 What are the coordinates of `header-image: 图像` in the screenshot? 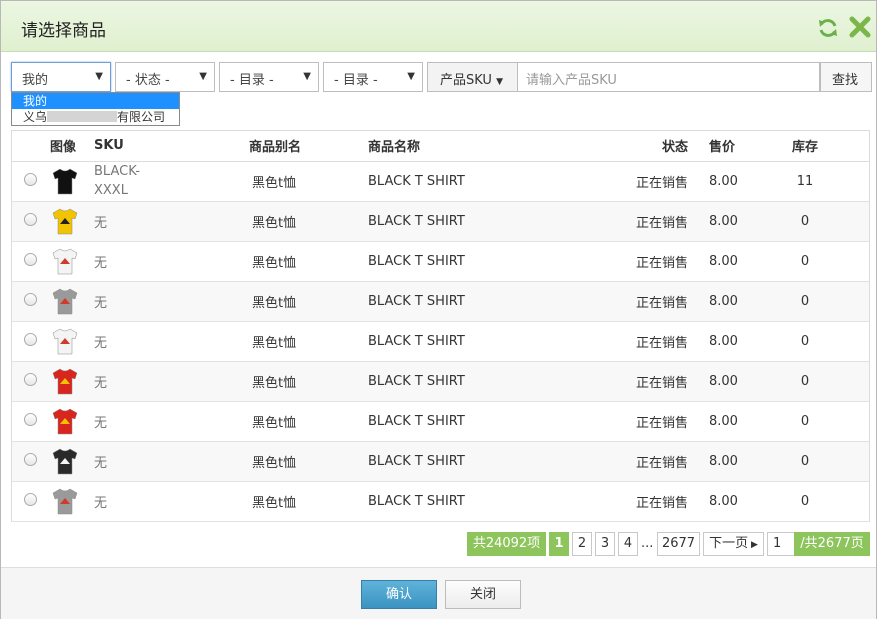 It's located at (72, 146).